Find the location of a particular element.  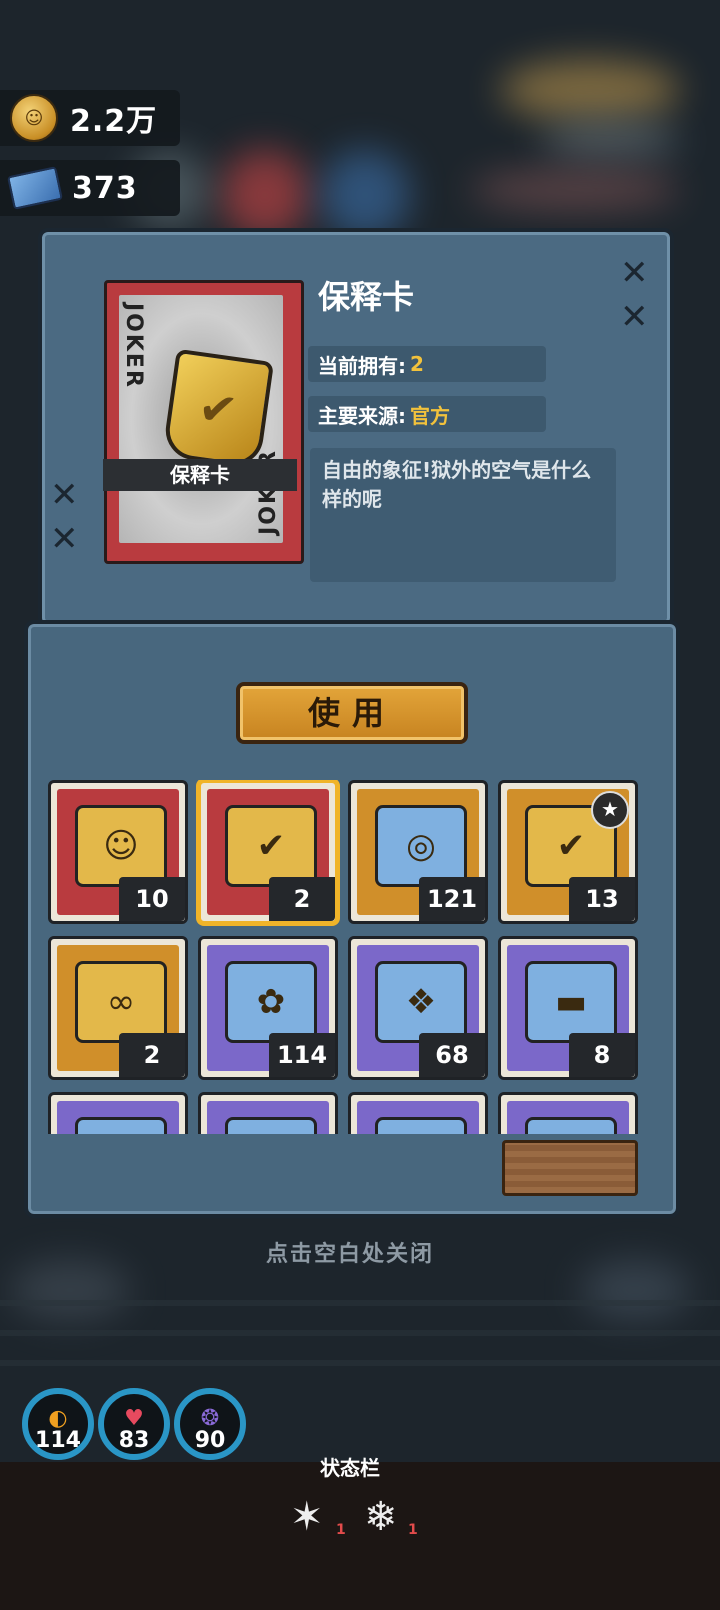

item-description: 自由的象征!狱外的空气是什么样的呢 is located at coordinates (463, 515).